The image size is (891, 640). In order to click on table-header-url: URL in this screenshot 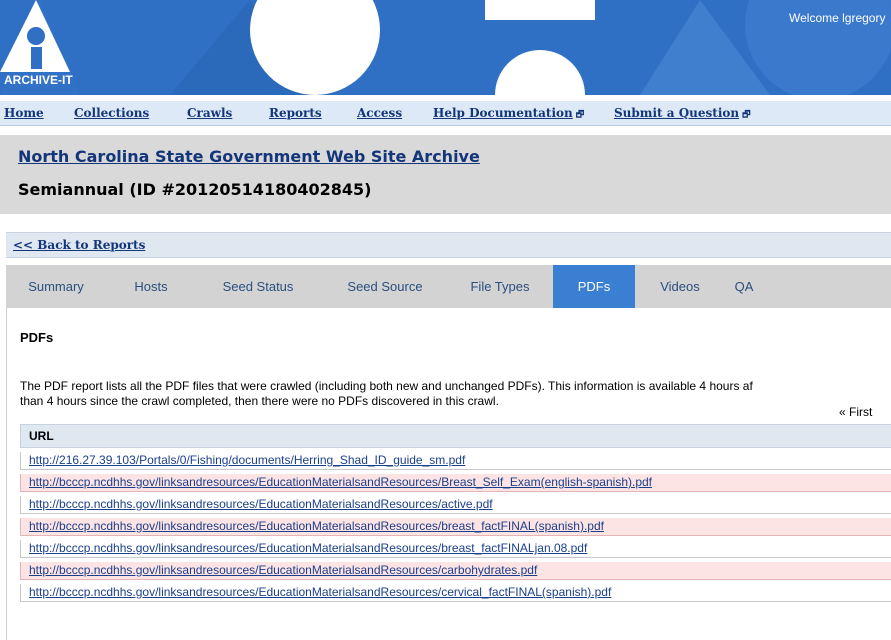, I will do `click(455, 436)`.